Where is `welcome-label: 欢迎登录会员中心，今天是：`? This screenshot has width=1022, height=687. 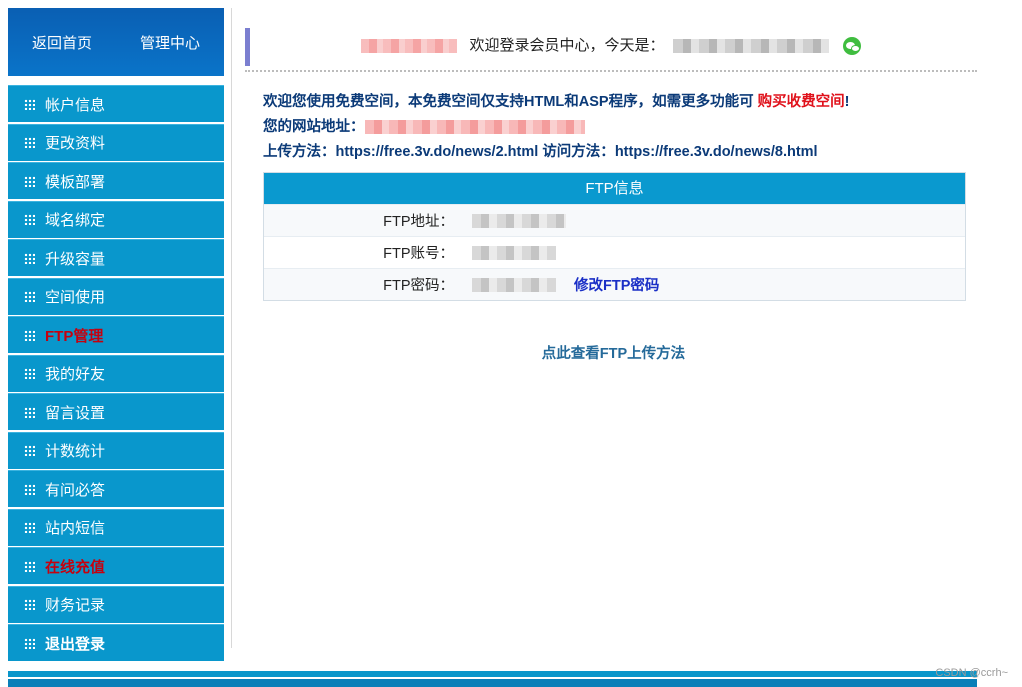
welcome-label: 欢迎登录会员中心，今天是： is located at coordinates (567, 45).